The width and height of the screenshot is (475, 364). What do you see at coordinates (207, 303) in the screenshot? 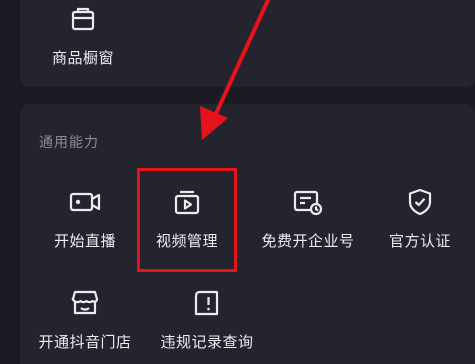
I see `violation-record-icon` at bounding box center [207, 303].